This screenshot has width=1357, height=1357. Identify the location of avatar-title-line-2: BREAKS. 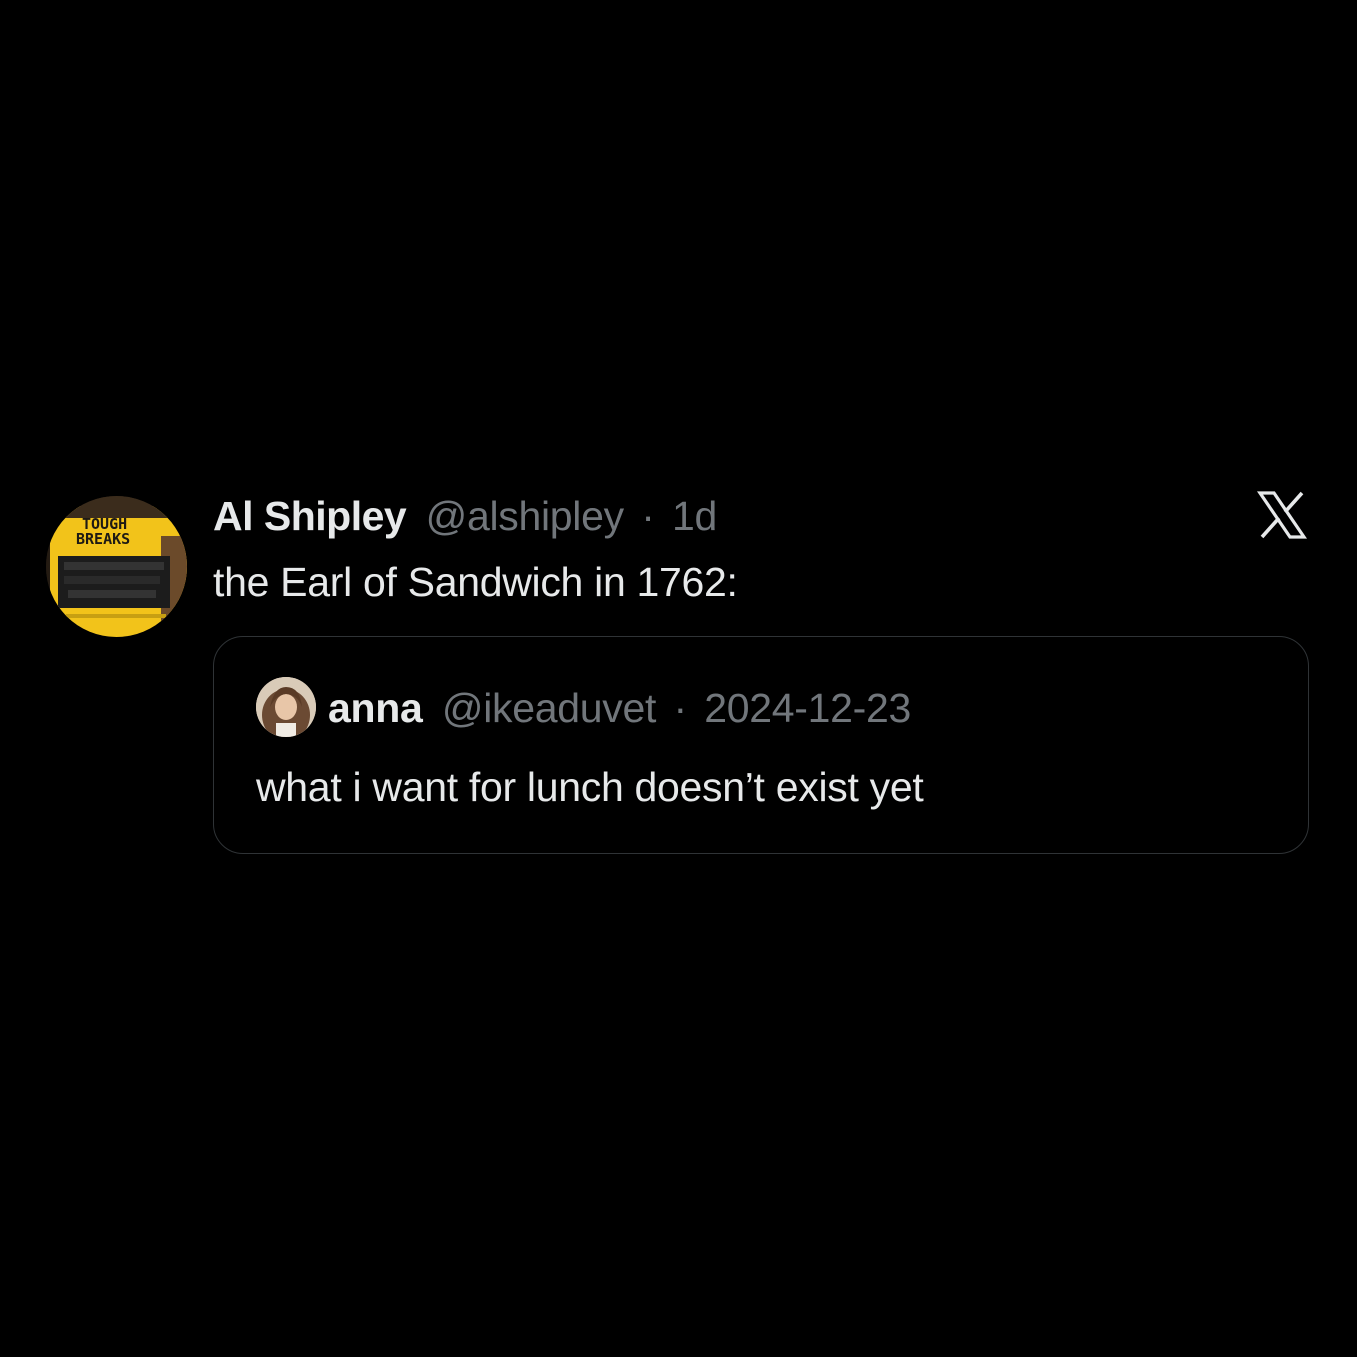
(103, 539).